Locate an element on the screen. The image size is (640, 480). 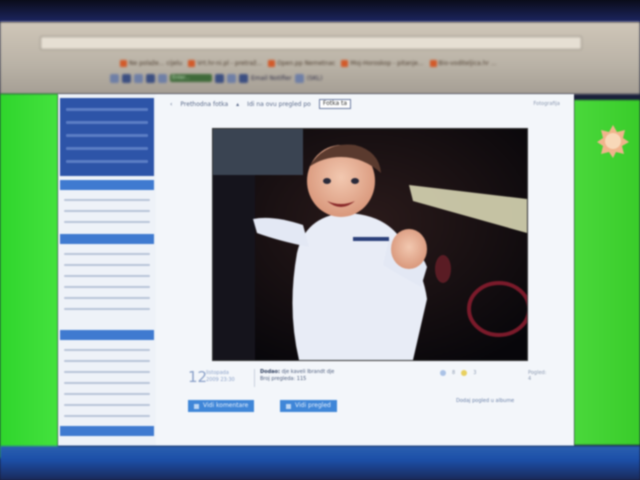
star-icon is located at coordinates (464, 373).